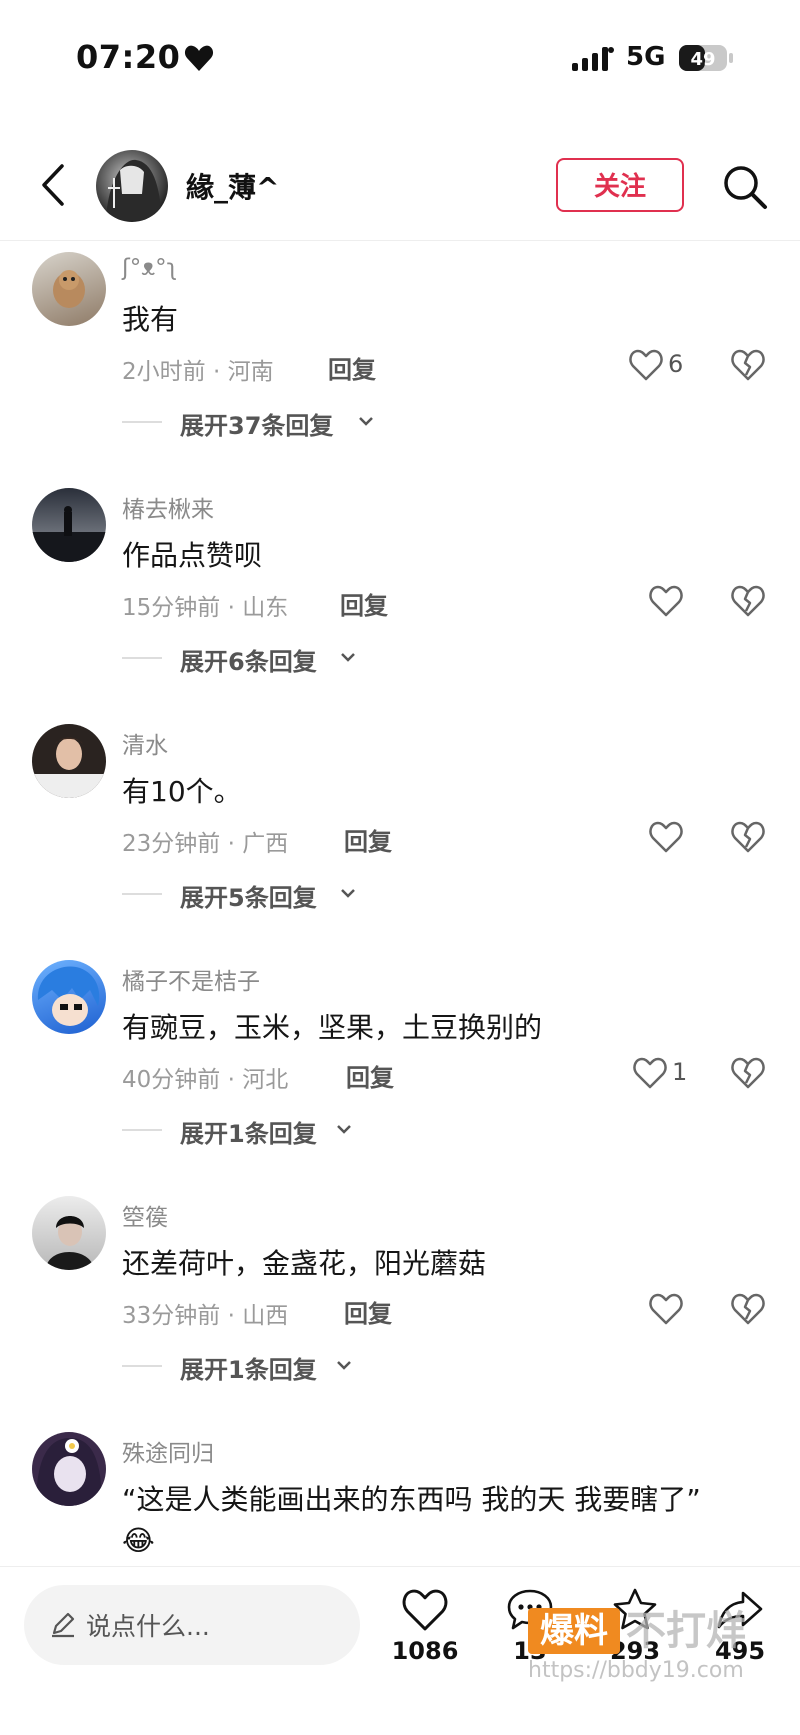 The image size is (800, 1735). Describe the element at coordinates (400, 820) in the screenshot. I see `comment-item: 清水 有10个。 23分钟前 · 广西 回复 展开5条回复` at that location.